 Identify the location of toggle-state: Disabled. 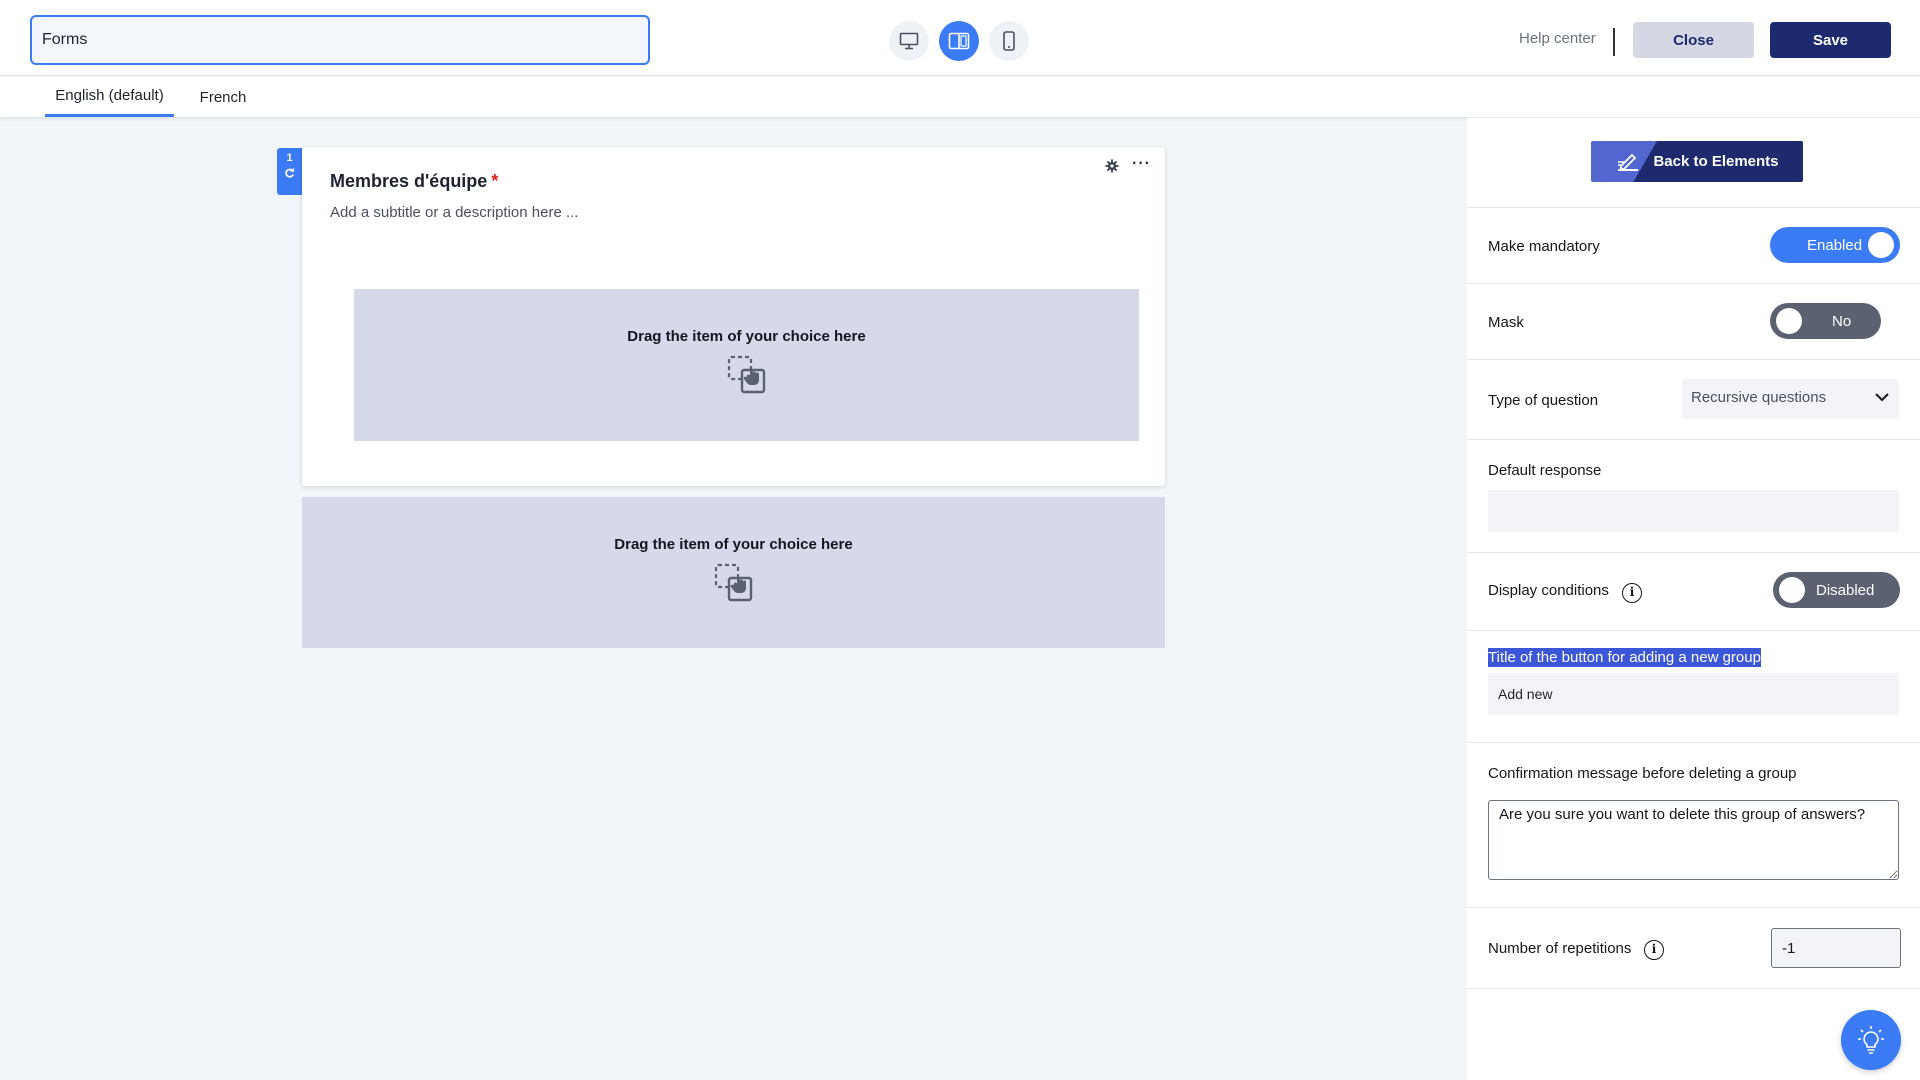
(1845, 590).